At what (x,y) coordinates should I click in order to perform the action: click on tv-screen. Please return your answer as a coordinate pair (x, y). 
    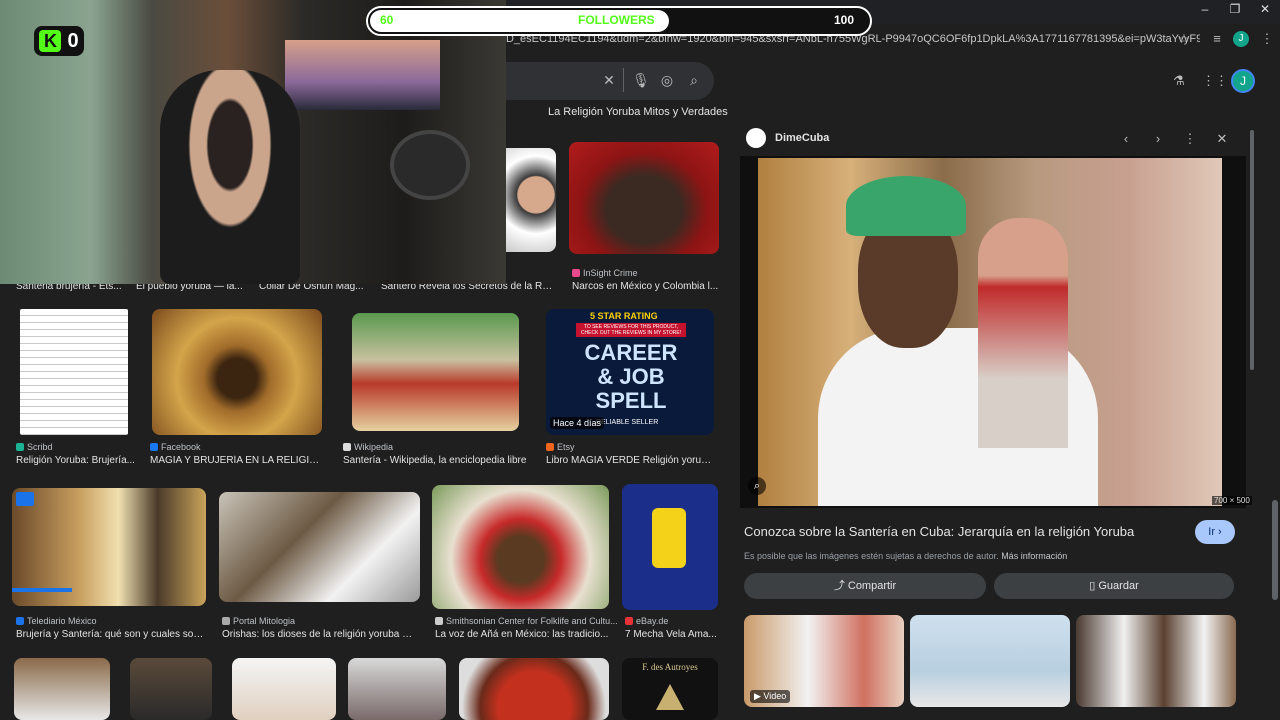
    Looking at the image, I should click on (362, 75).